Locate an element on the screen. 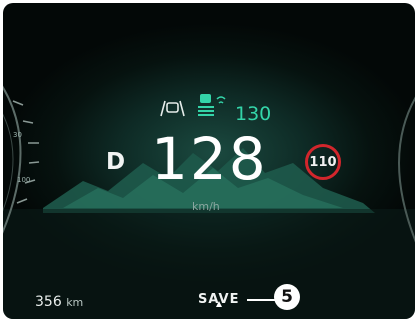 Image resolution: width=420 pixels, height=322 pixels. dial-tick-label: 100 is located at coordinates (24, 180).